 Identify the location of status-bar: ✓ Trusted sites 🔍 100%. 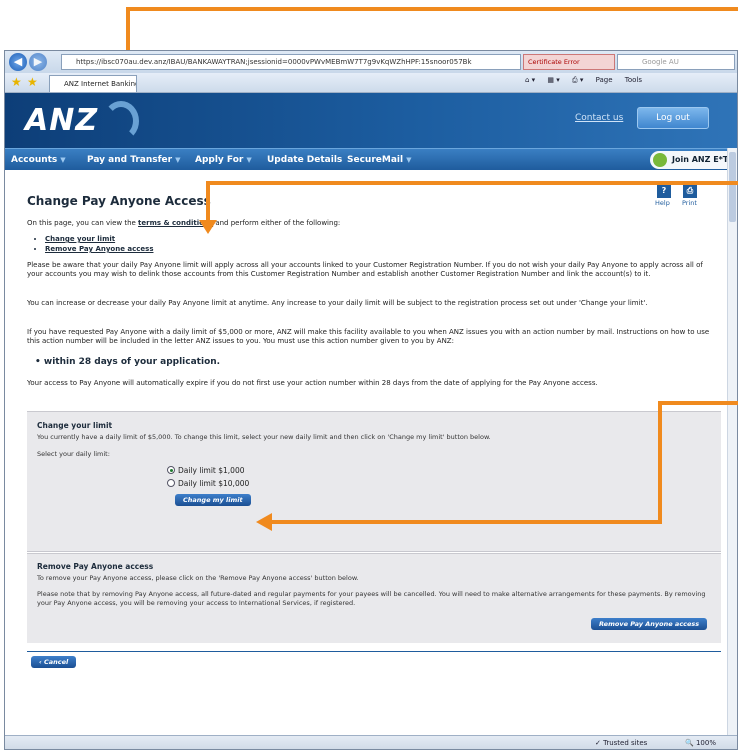
(371, 742).